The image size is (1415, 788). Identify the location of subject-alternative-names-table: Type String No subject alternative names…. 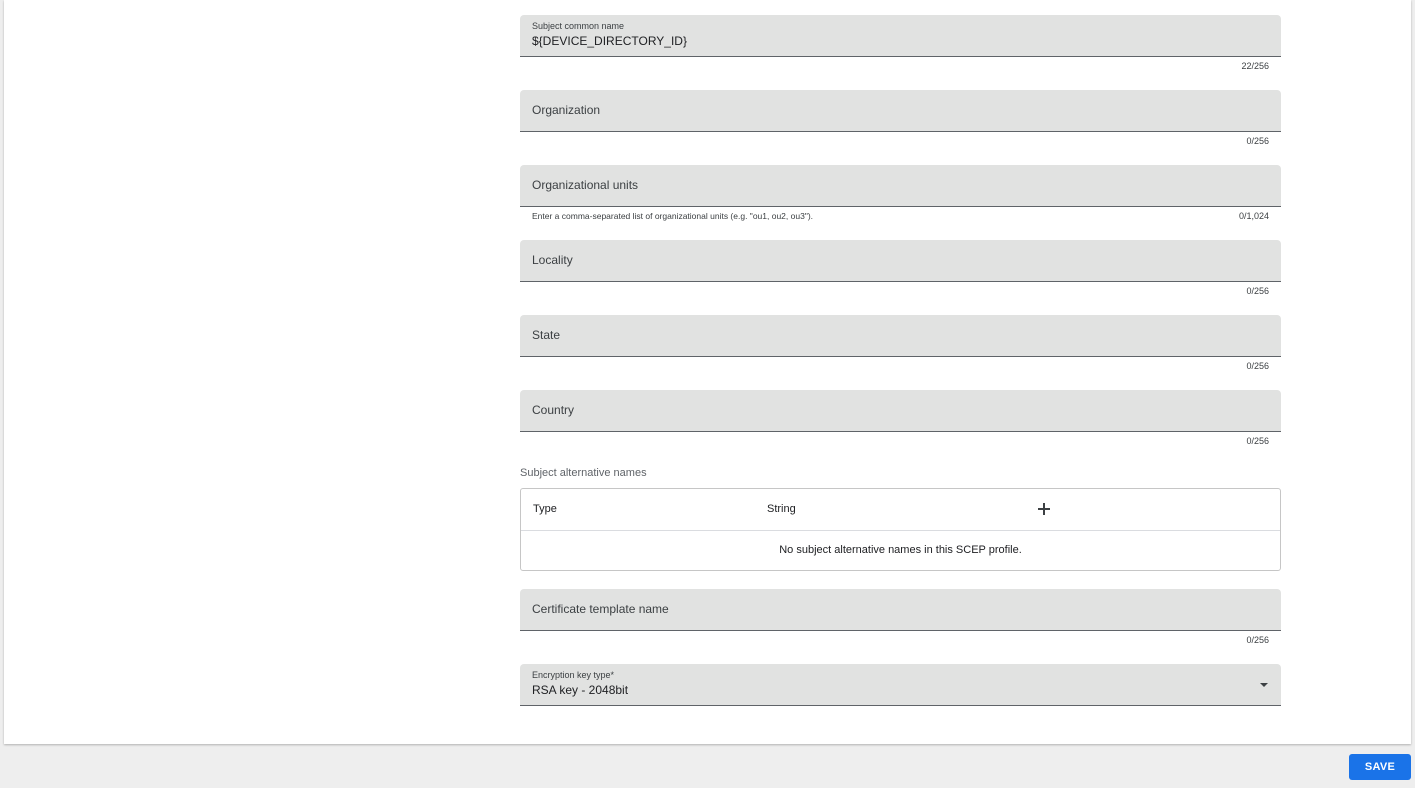
(900, 529).